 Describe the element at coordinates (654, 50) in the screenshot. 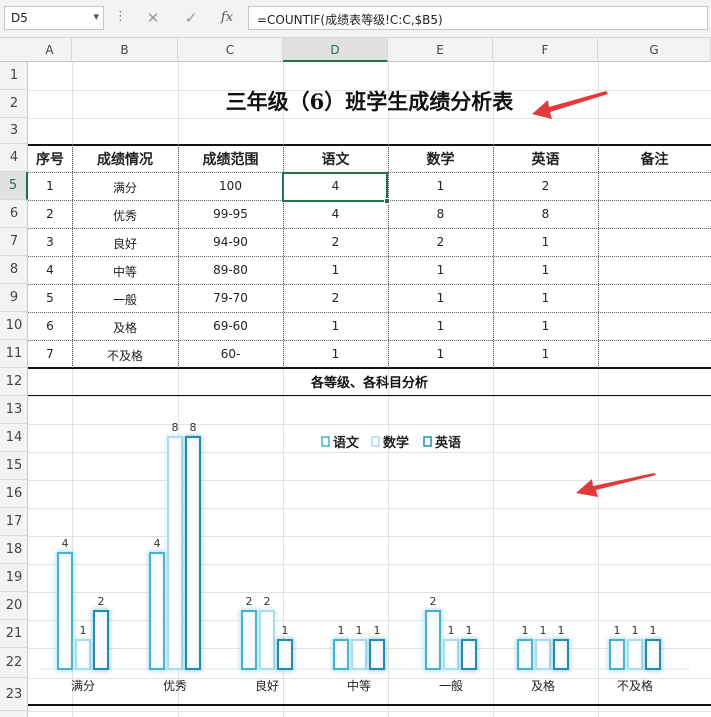

I see `column-header-g: G` at that location.